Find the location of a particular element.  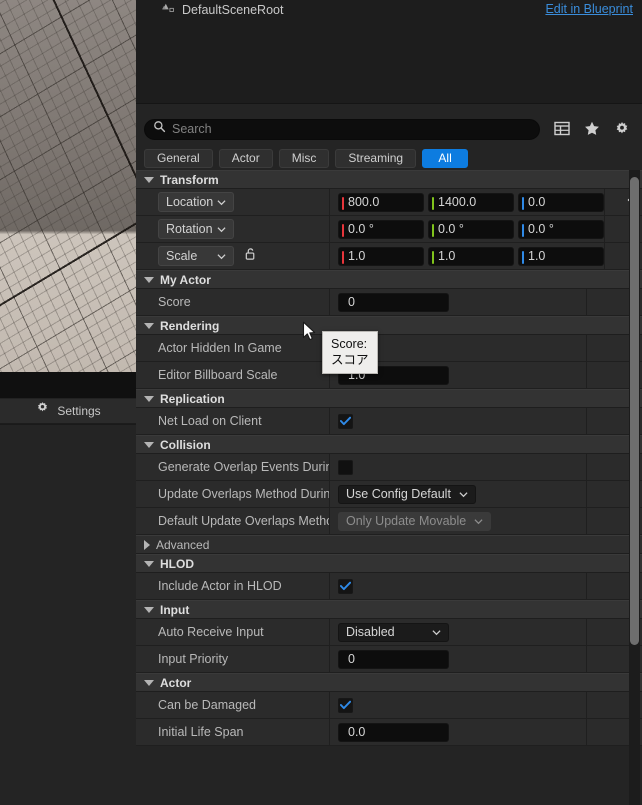

include-actor-in-hlod-label: Include Actor in HLOD is located at coordinates (233, 586).